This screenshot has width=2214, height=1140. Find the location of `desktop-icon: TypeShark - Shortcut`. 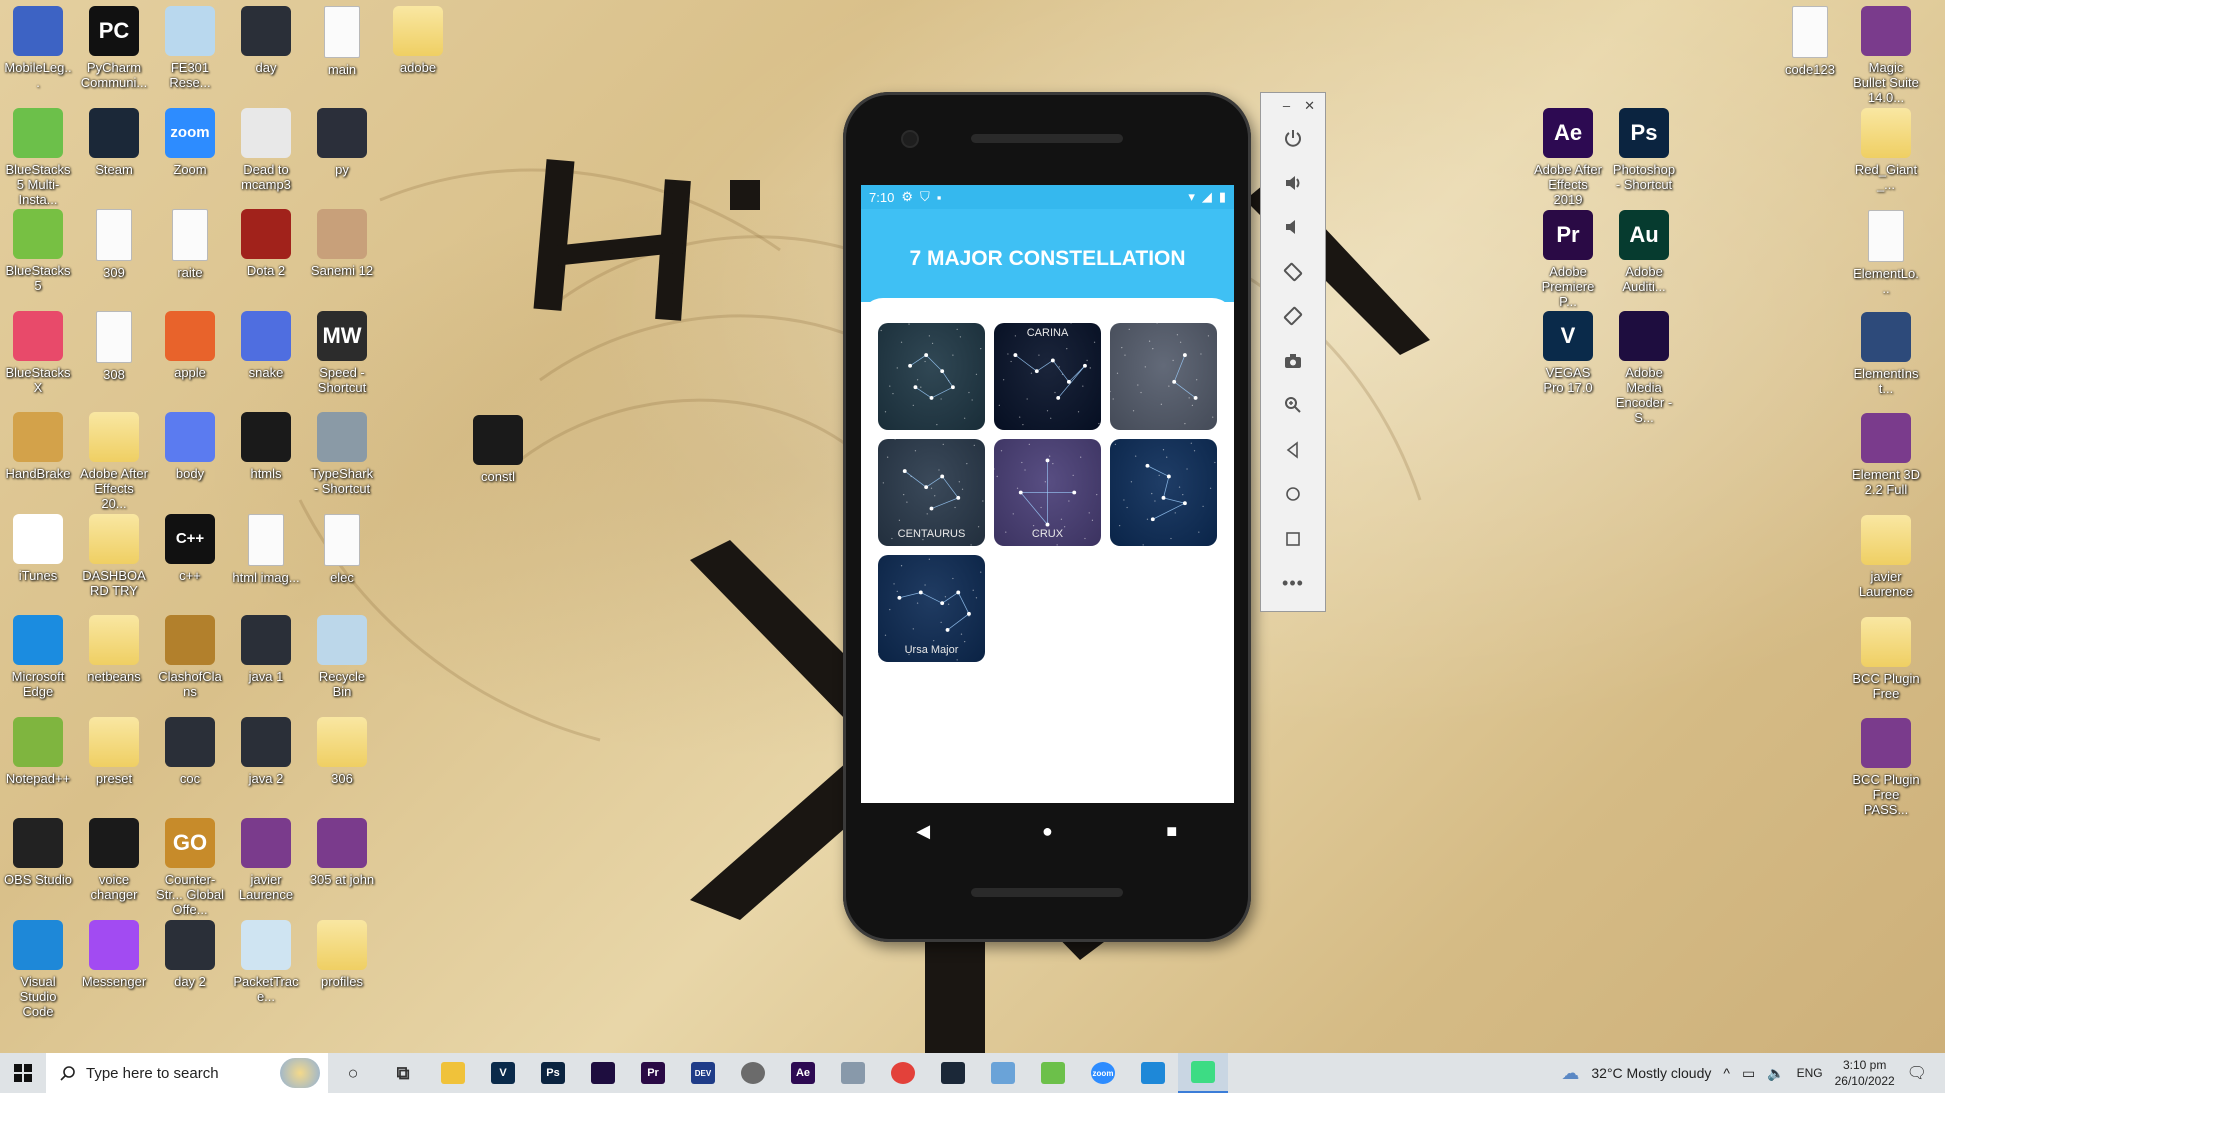

desktop-icon: TypeShark - Shortcut is located at coordinates (342, 454).